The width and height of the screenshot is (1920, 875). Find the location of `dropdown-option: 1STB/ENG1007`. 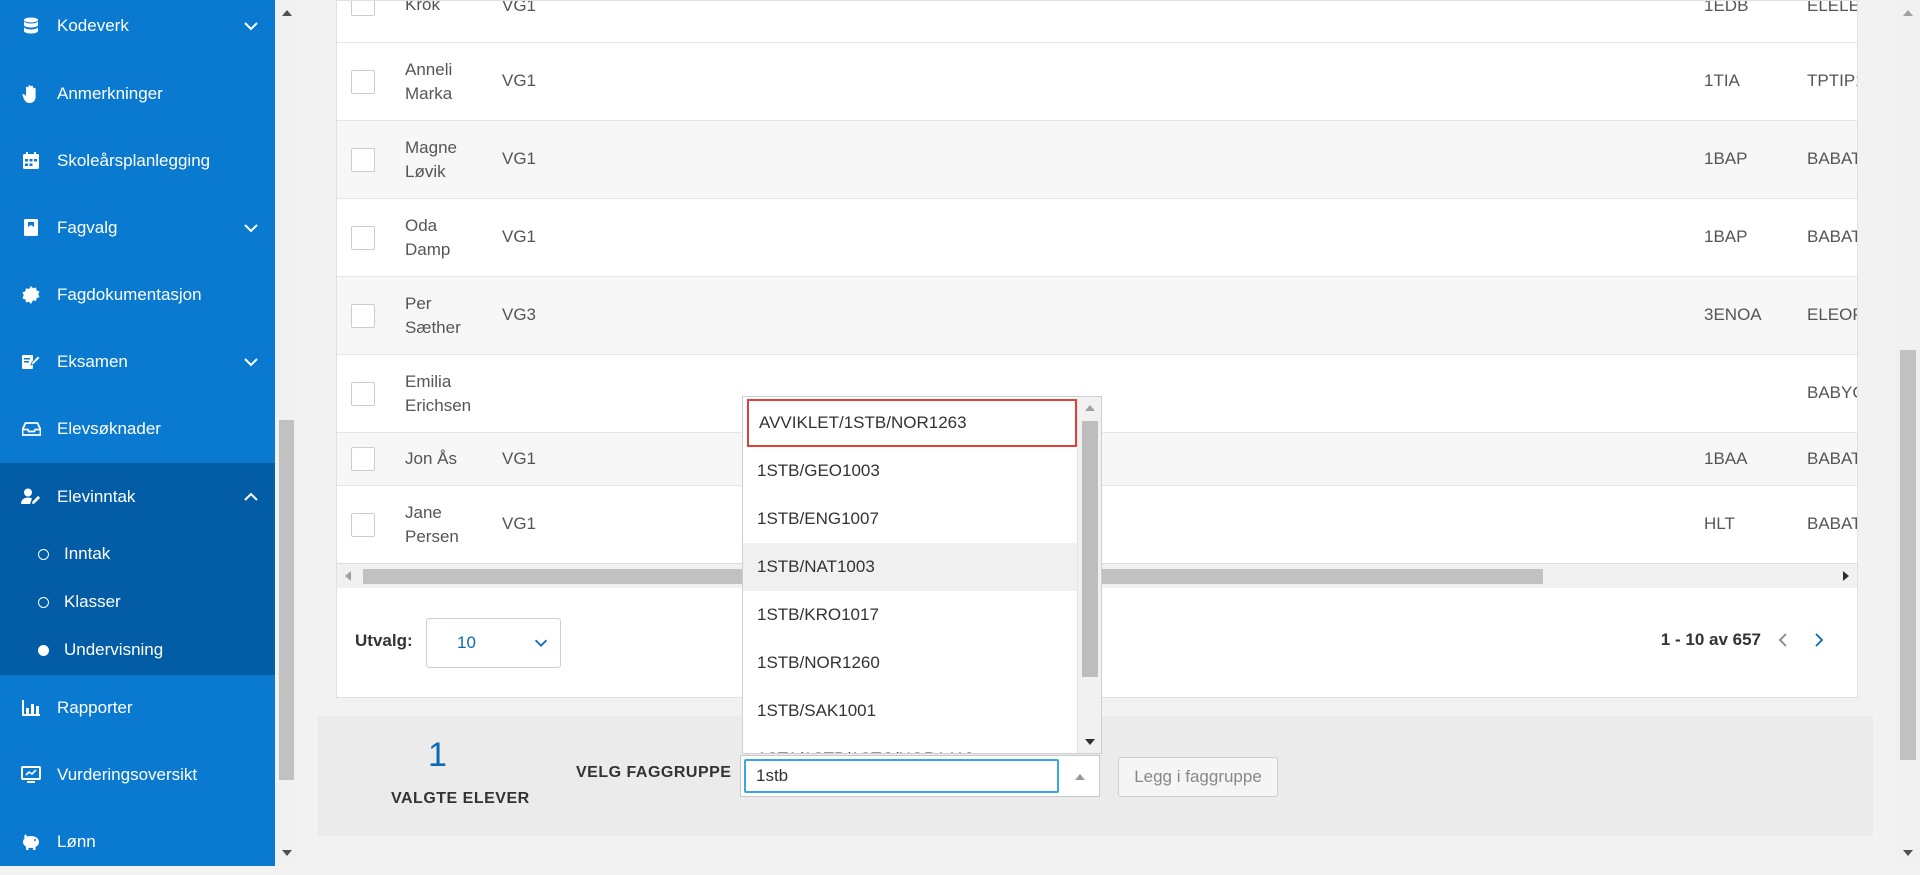

dropdown-option: 1STB/ENG1007 is located at coordinates (910, 519).